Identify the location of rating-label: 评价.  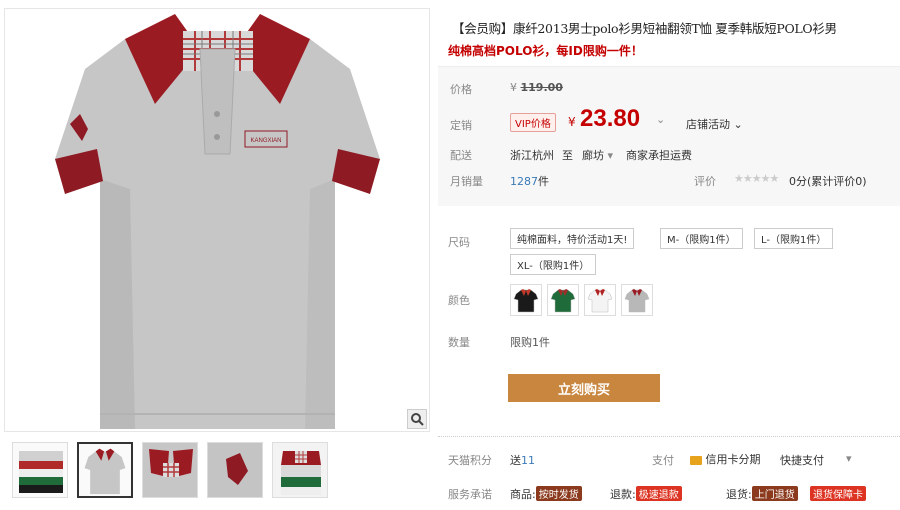
(705, 181).